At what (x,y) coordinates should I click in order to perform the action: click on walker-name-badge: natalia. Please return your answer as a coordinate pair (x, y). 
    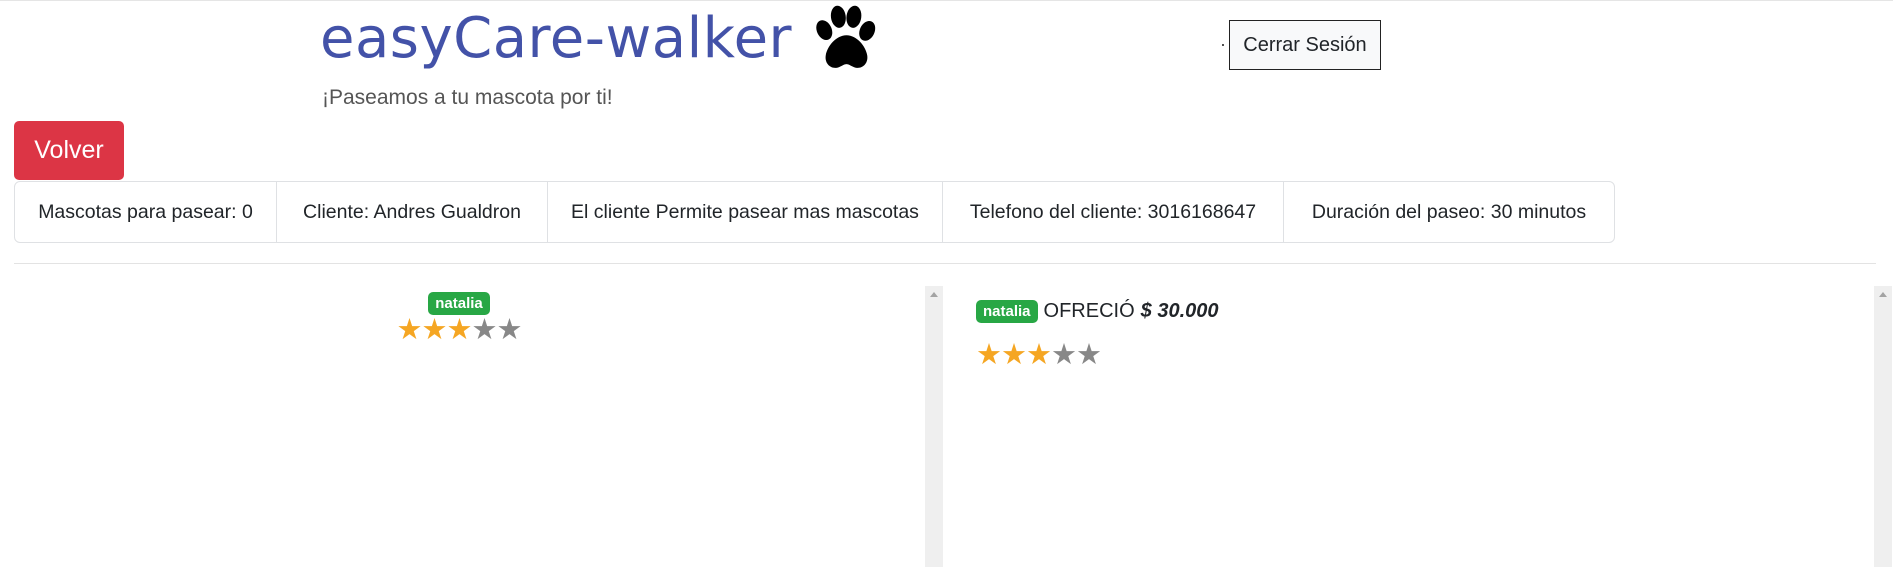
    Looking at the image, I should click on (459, 303).